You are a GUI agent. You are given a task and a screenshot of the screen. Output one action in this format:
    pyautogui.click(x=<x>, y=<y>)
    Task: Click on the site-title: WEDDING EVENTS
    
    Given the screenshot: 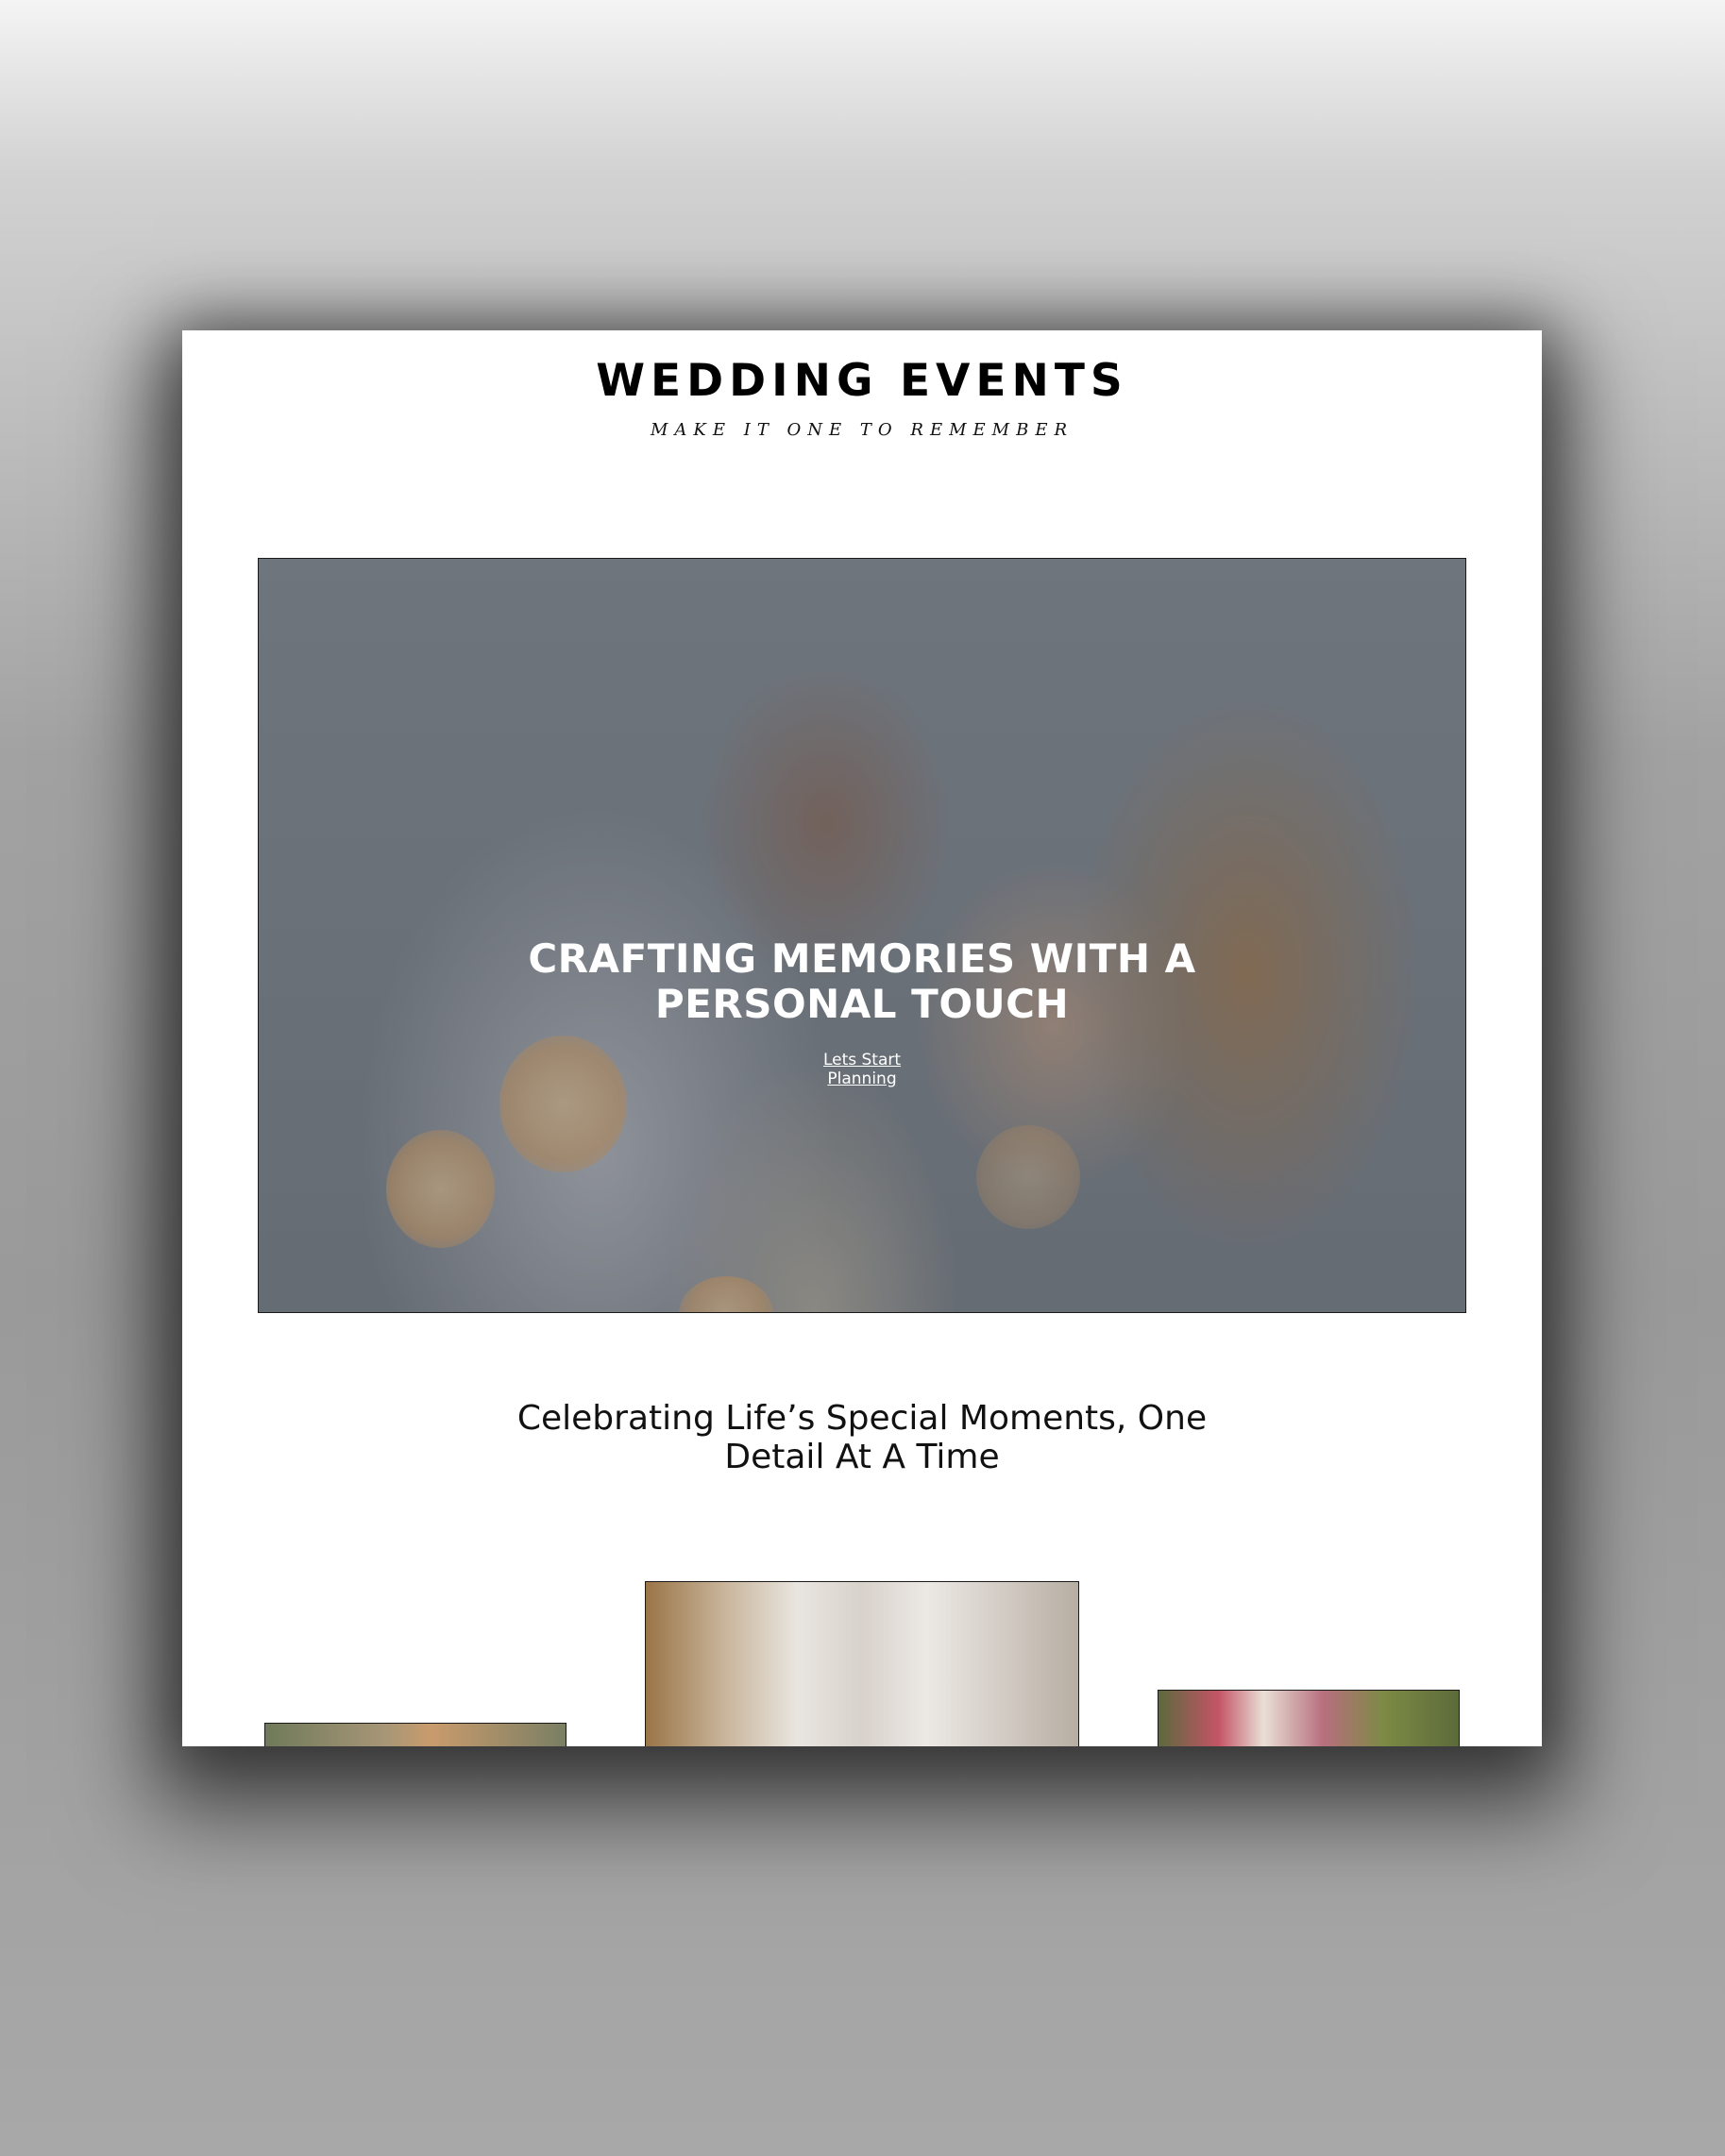 What is the action you would take?
    pyautogui.click(x=862, y=381)
    